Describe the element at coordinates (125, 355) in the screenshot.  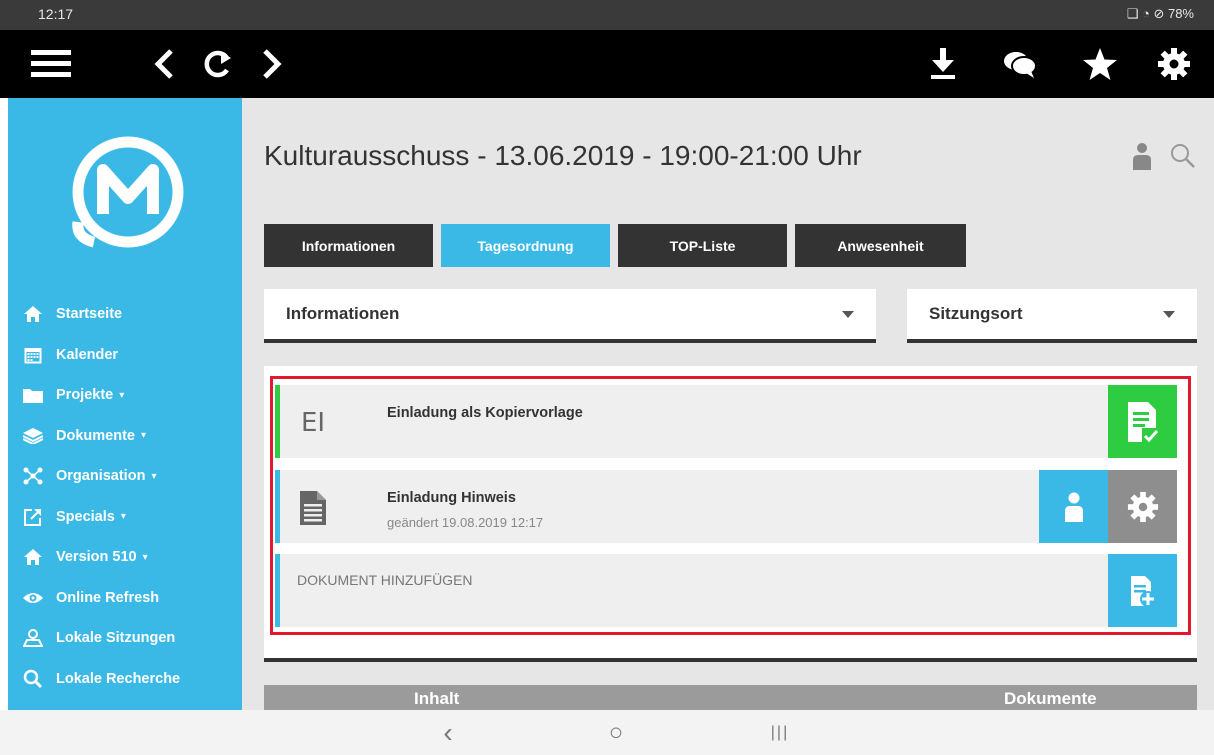
I see `sidebar-item-kalender: Kalender` at that location.